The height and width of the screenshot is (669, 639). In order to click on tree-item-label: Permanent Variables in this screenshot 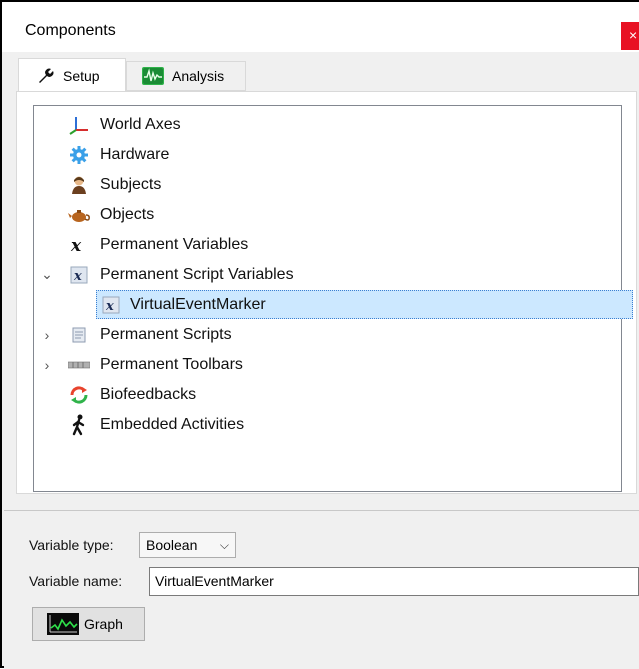, I will do `click(174, 244)`.